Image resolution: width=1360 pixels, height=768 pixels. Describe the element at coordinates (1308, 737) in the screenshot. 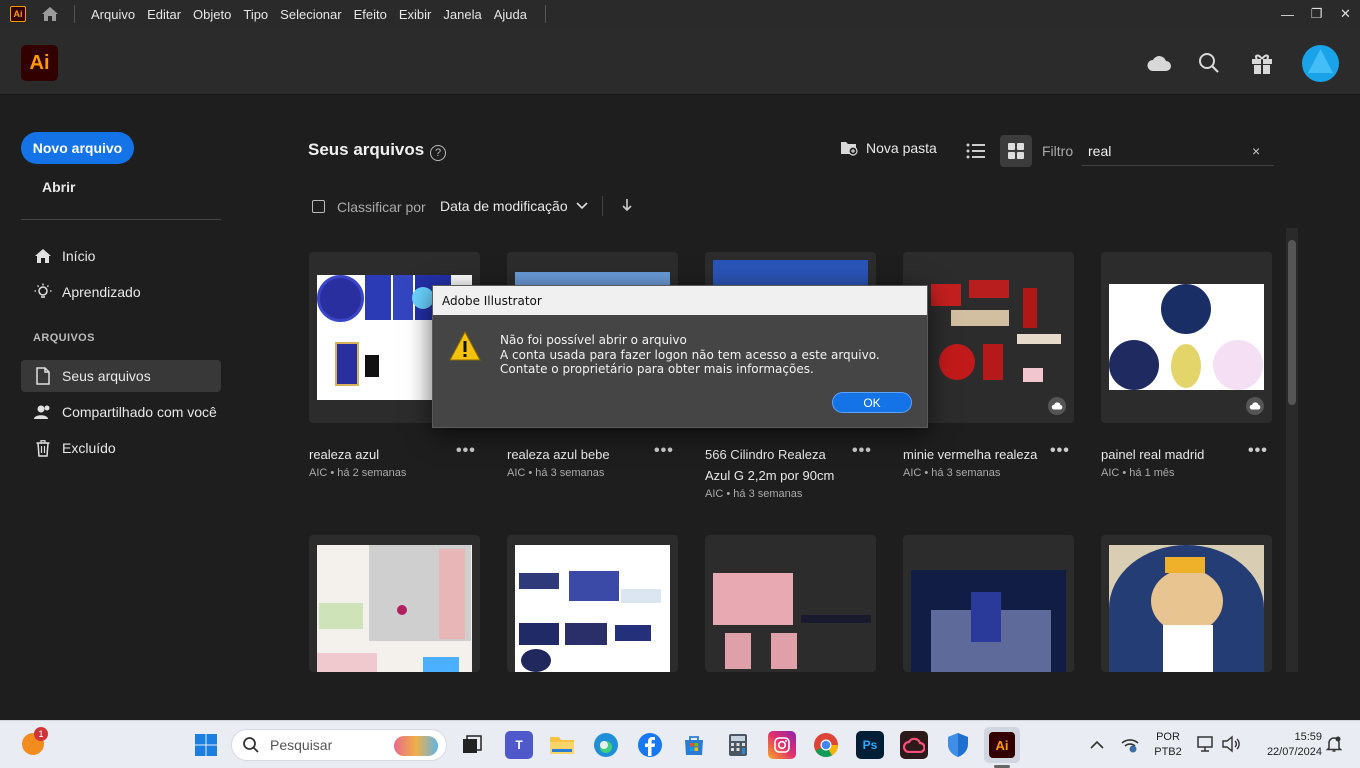

I see `clock-time: 15:59` at that location.